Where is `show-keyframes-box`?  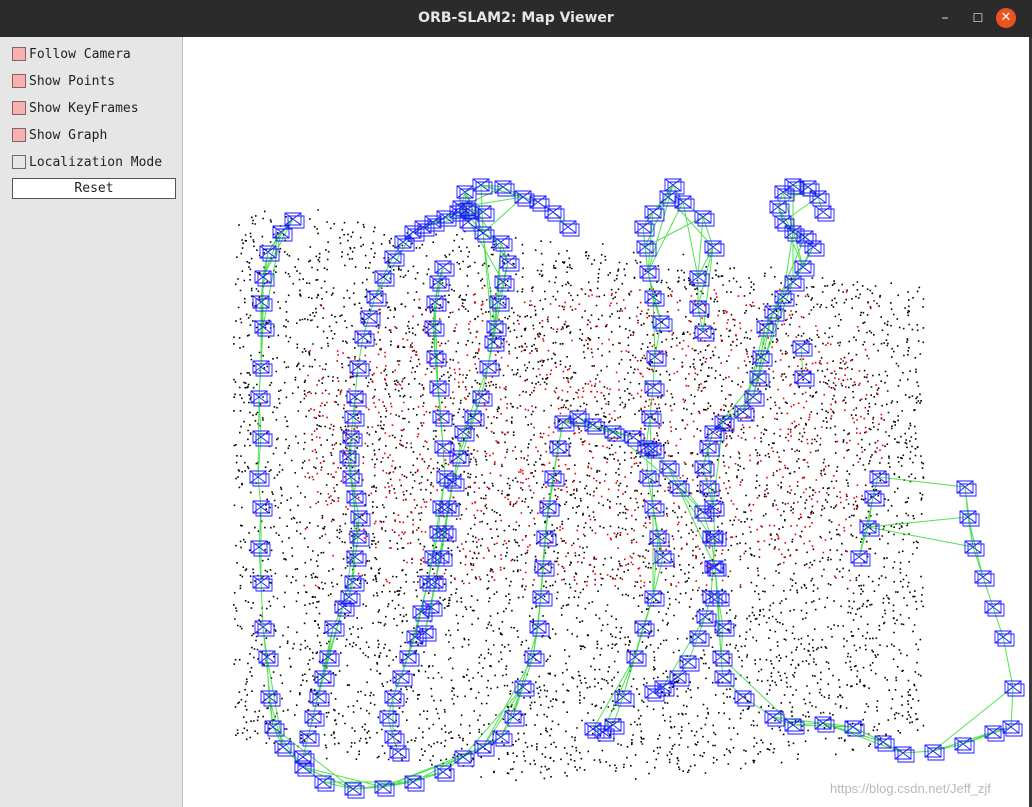
show-keyframes-box is located at coordinates (19, 108).